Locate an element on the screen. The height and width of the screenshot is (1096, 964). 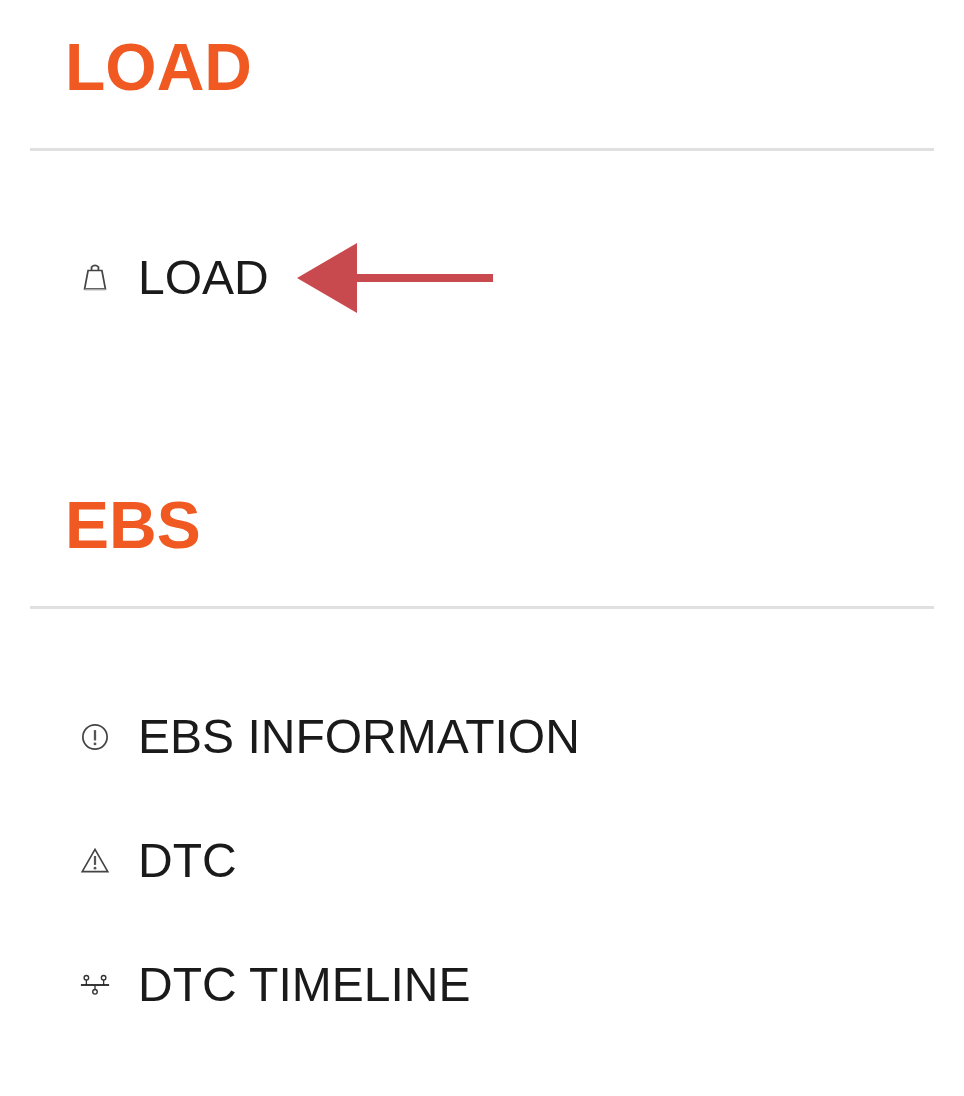
menu-item: LOAD is located at coordinates (203, 278).